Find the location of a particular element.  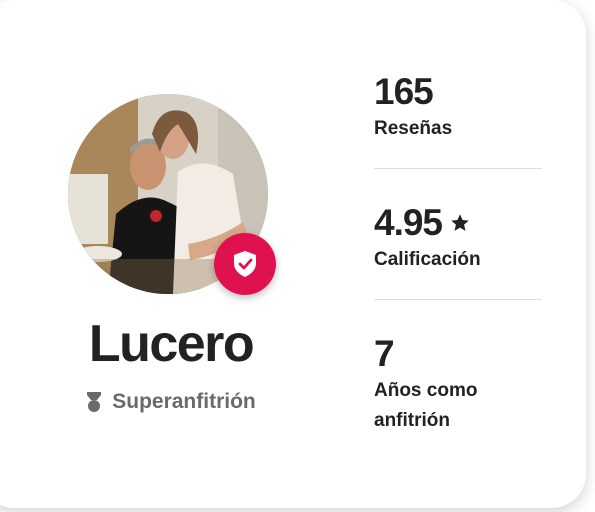

superhost-badge: Superanfitrión is located at coordinates (171, 402).